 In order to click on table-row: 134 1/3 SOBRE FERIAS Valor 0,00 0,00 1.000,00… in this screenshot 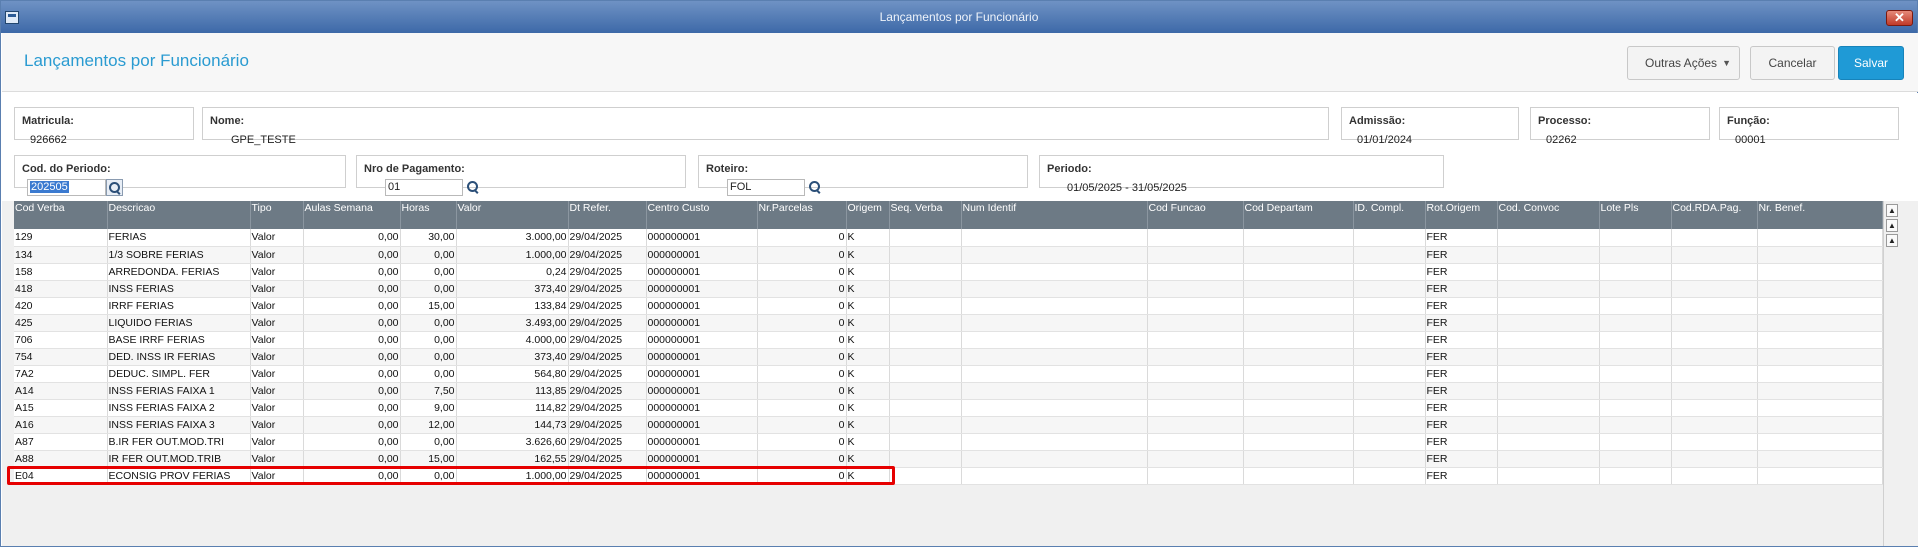, I will do `click(948, 255)`.